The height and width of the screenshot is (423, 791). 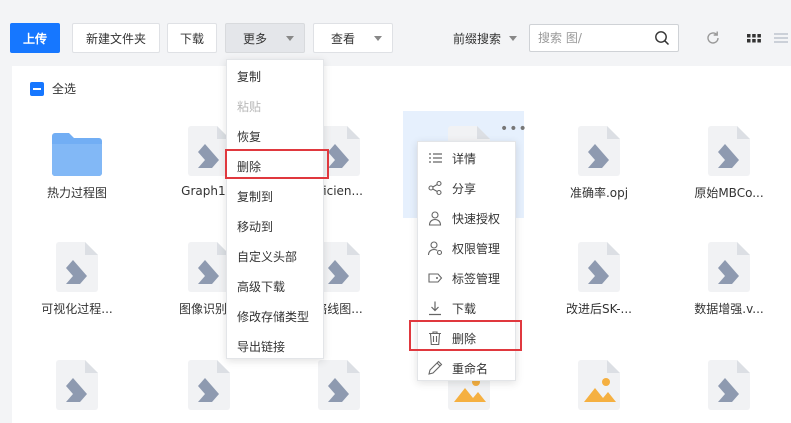 I want to click on more-menu-item: 高级下载, so click(x=275, y=286).